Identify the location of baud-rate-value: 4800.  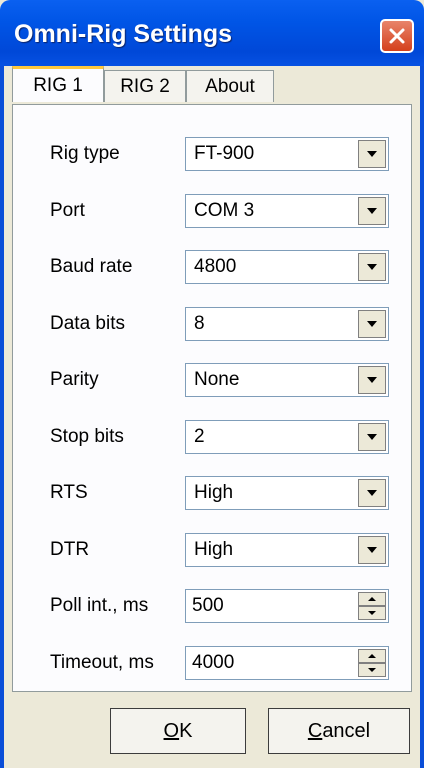
(215, 266).